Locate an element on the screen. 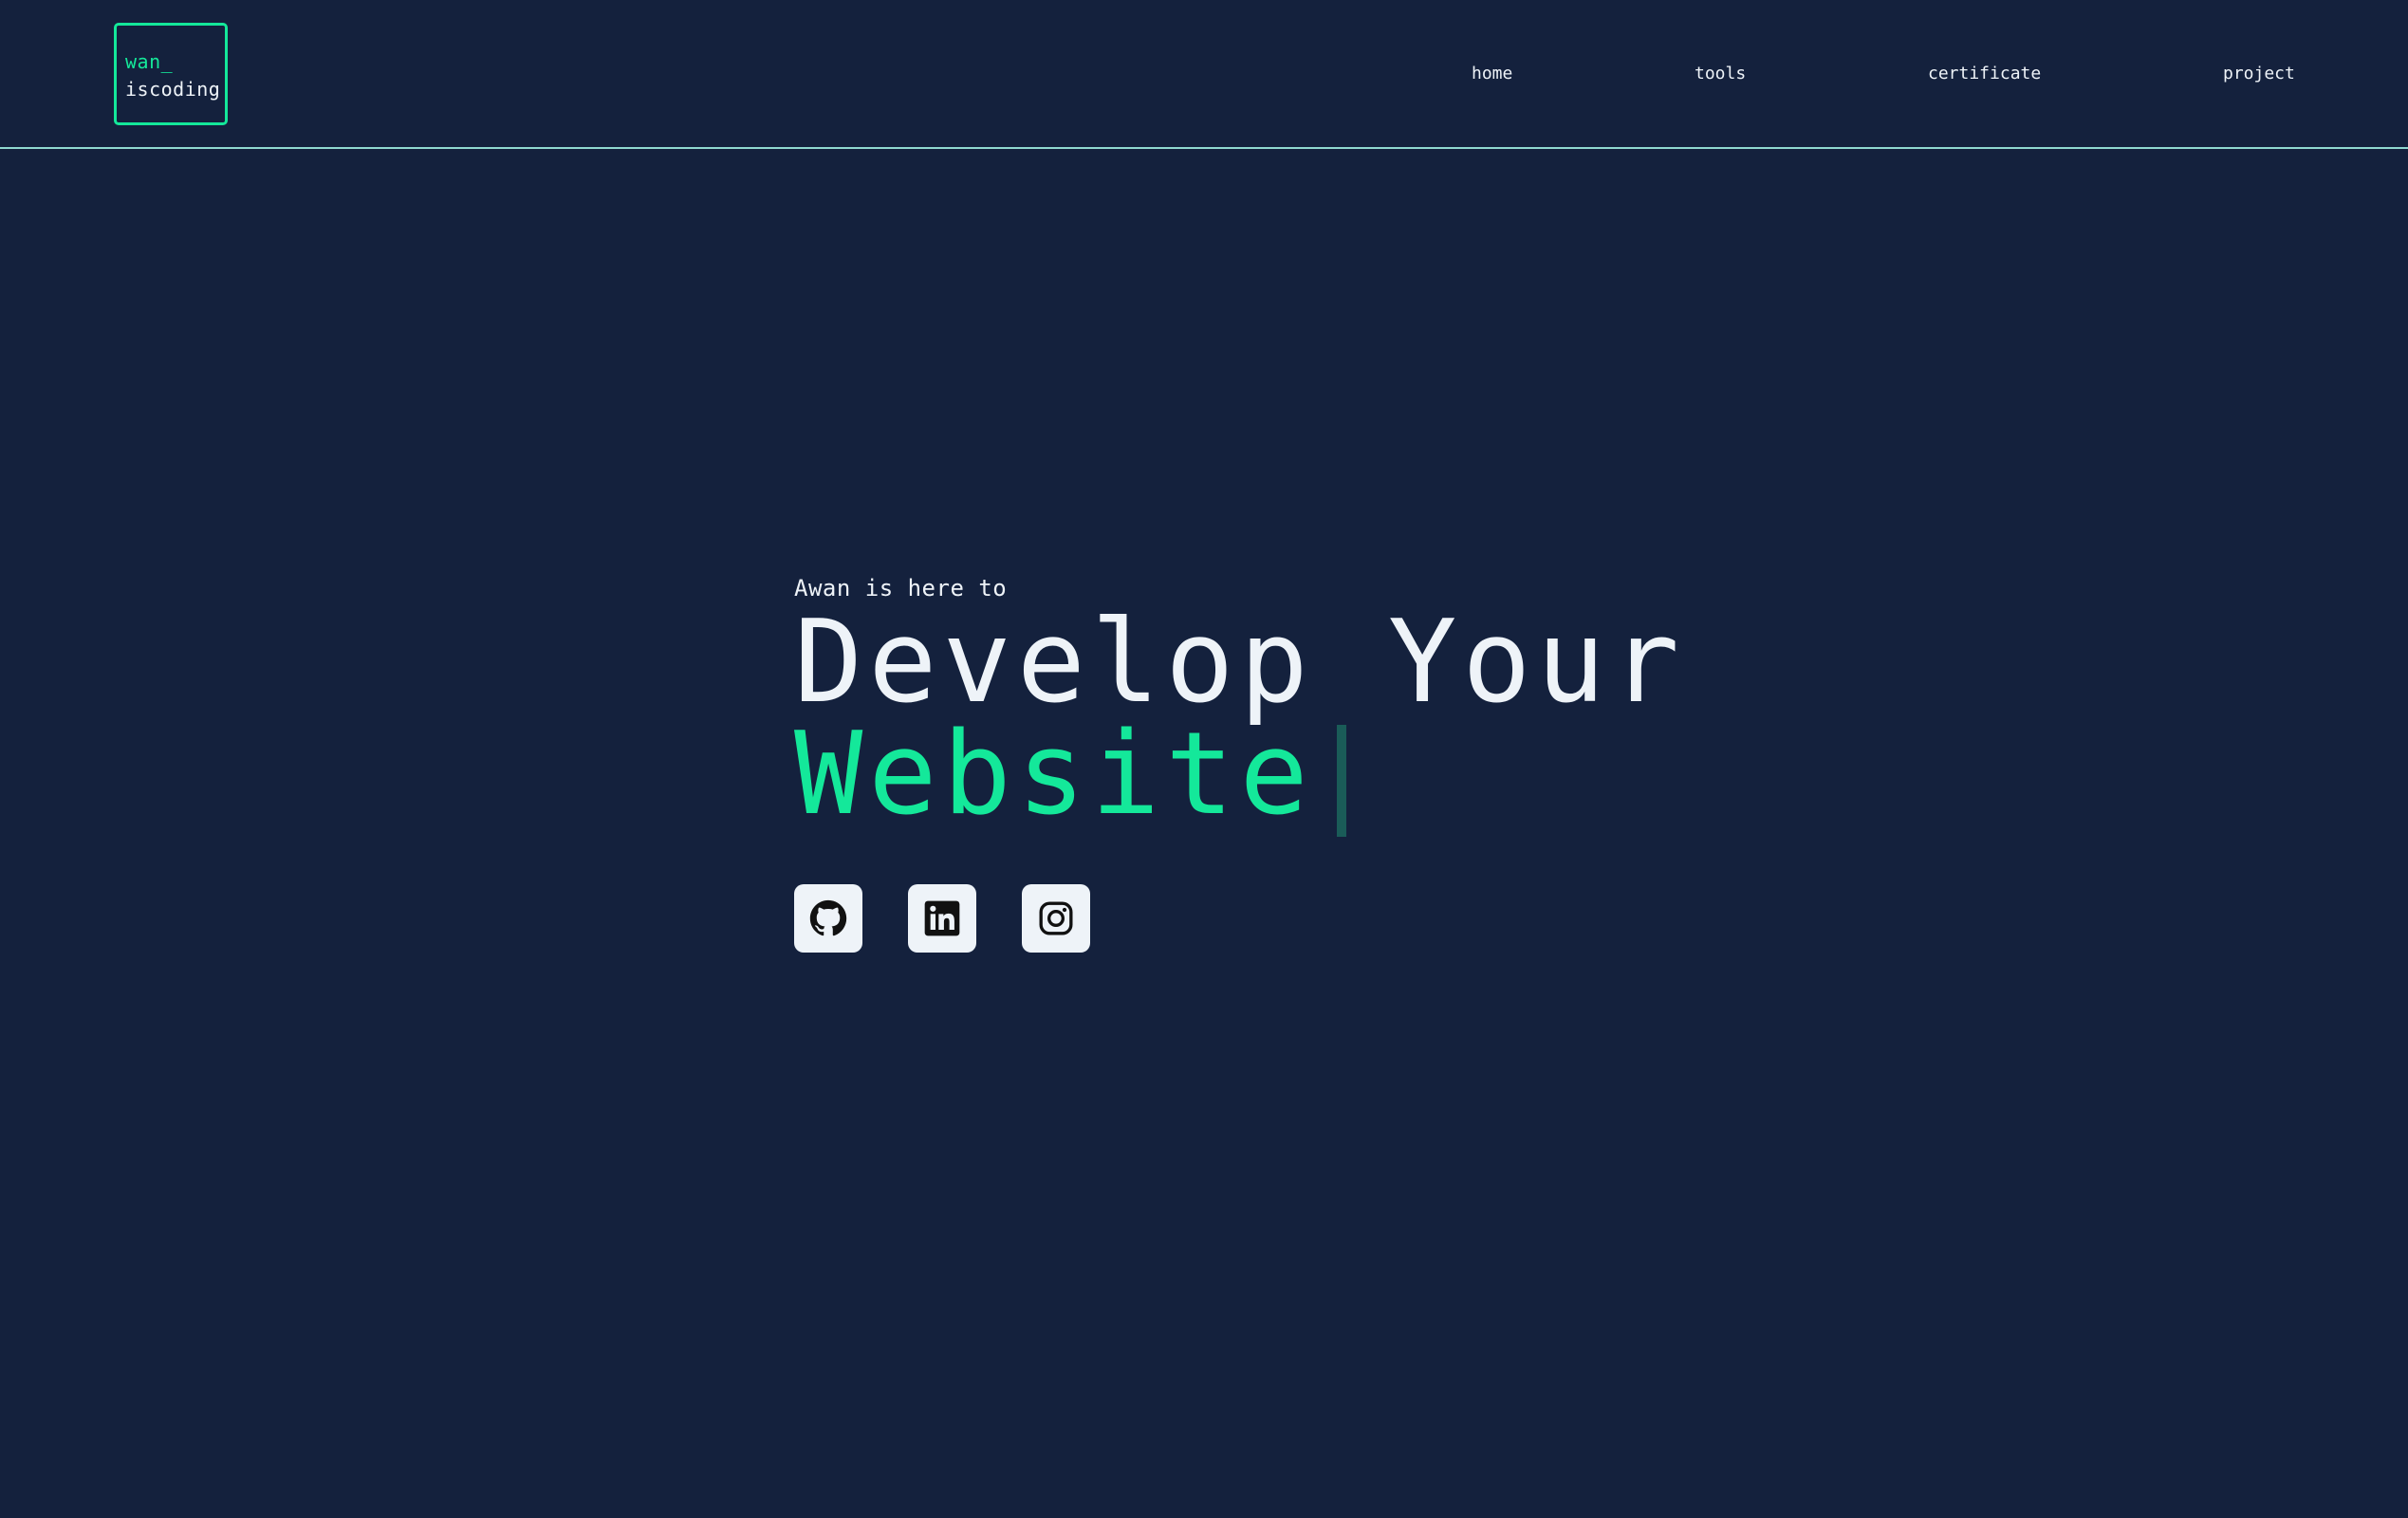  linkedin-button is located at coordinates (942, 919).